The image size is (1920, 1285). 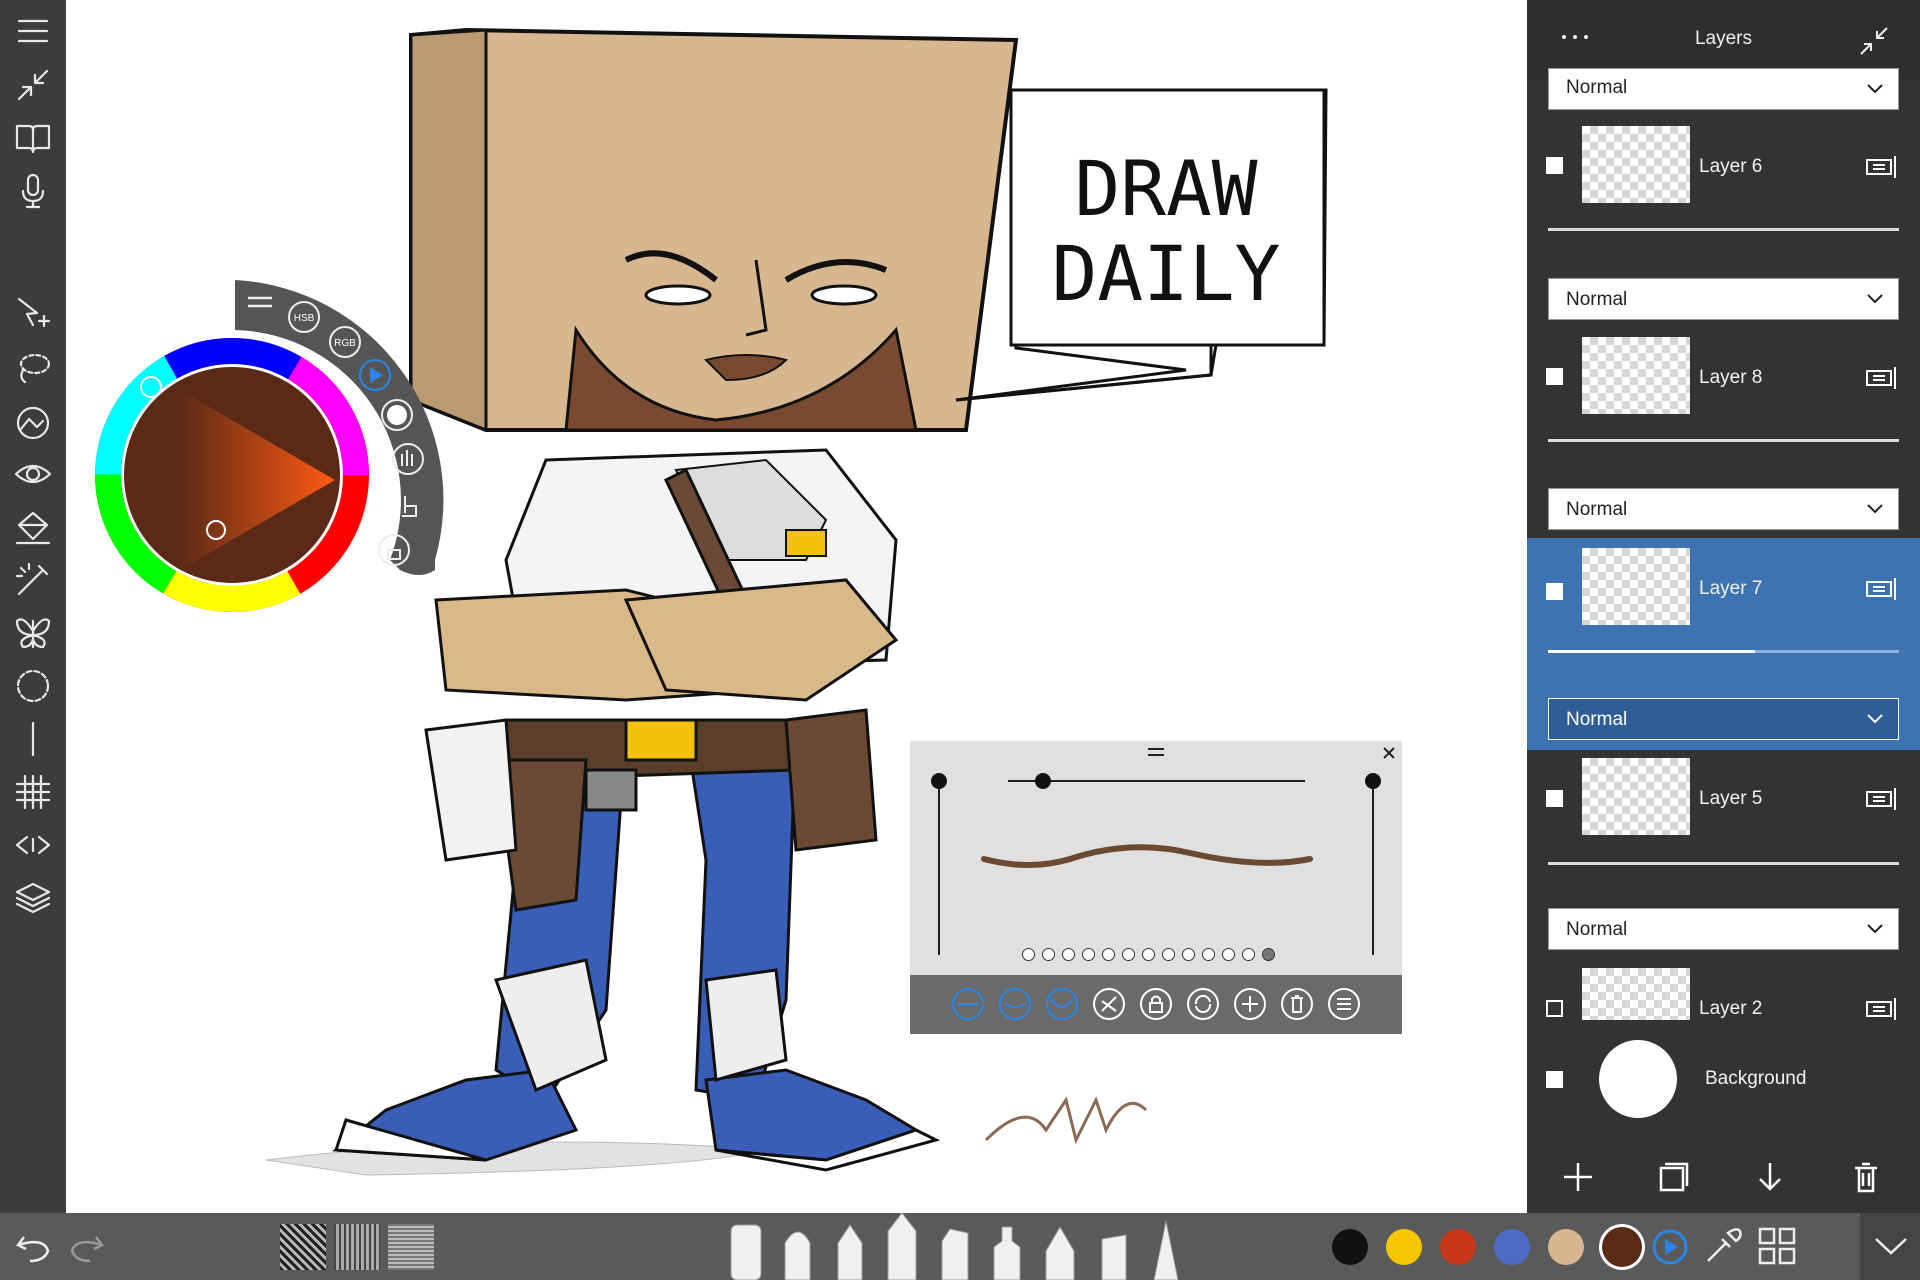 I want to click on layer-row-background: Background, so click(x=1723, y=1080).